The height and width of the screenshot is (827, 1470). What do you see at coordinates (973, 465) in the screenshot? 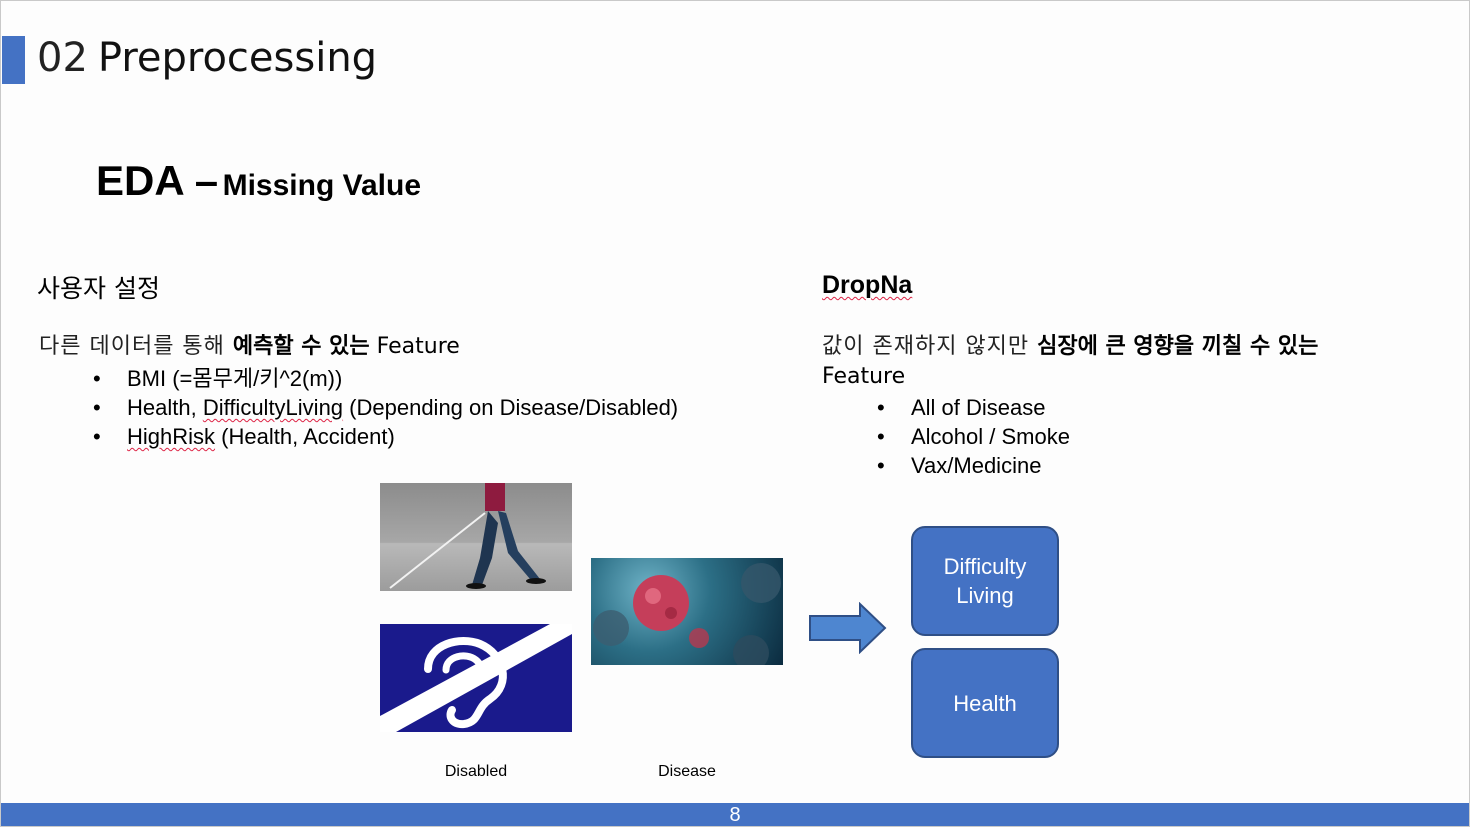
I see `list-item: Vax/Medicine` at bounding box center [973, 465].